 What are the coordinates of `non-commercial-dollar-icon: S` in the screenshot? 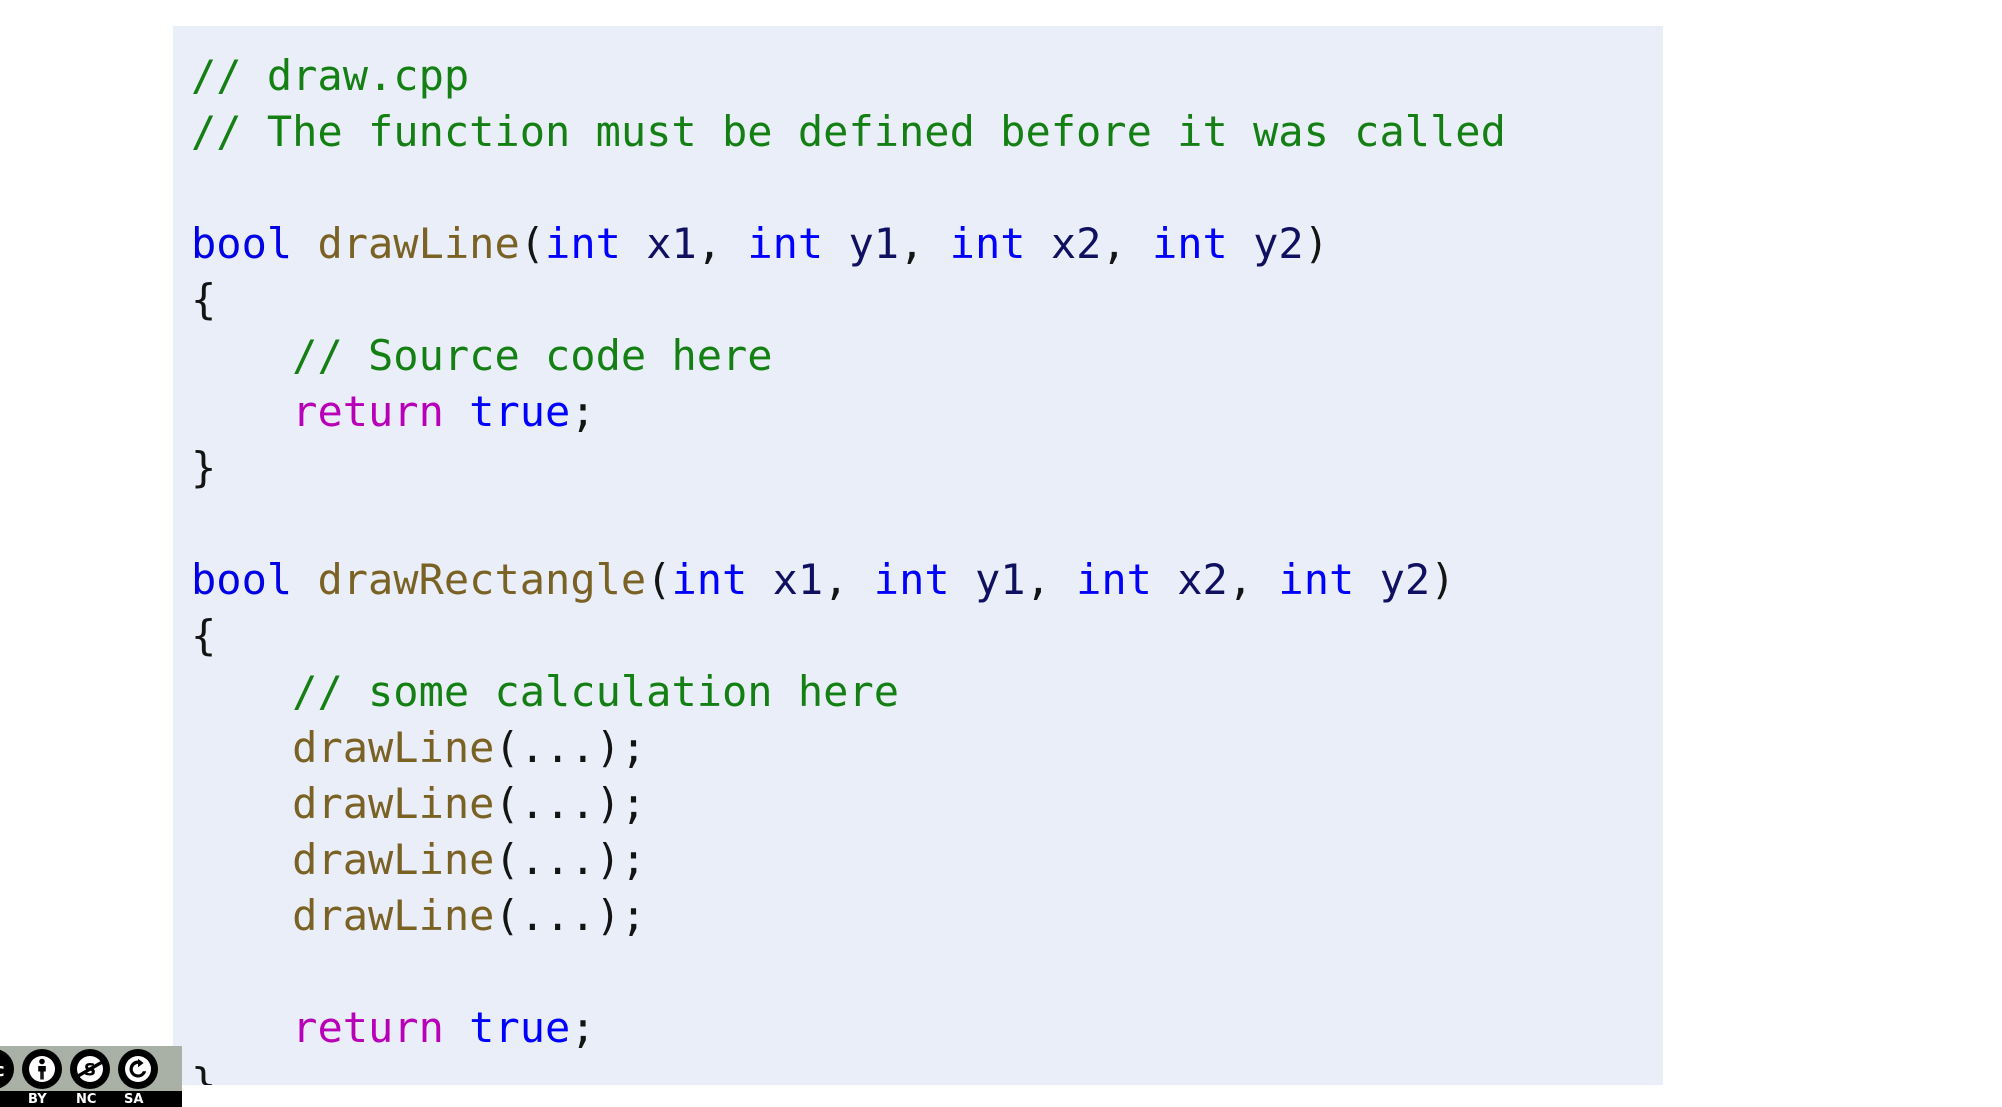 It's located at (90, 1069).